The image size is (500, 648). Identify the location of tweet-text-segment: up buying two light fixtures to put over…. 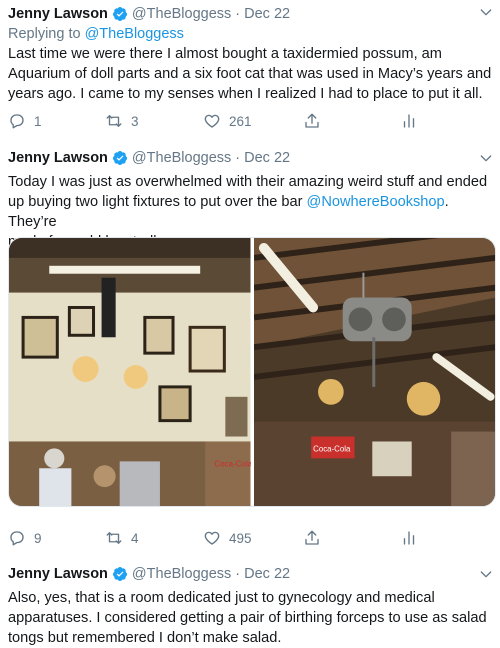
(157, 202).